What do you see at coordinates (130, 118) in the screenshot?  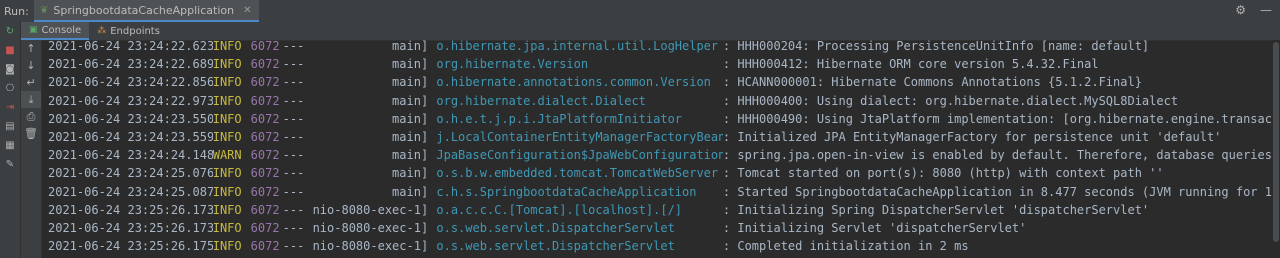 I see `log-timestamp: 2021-06-24 23:24:23.550` at bounding box center [130, 118].